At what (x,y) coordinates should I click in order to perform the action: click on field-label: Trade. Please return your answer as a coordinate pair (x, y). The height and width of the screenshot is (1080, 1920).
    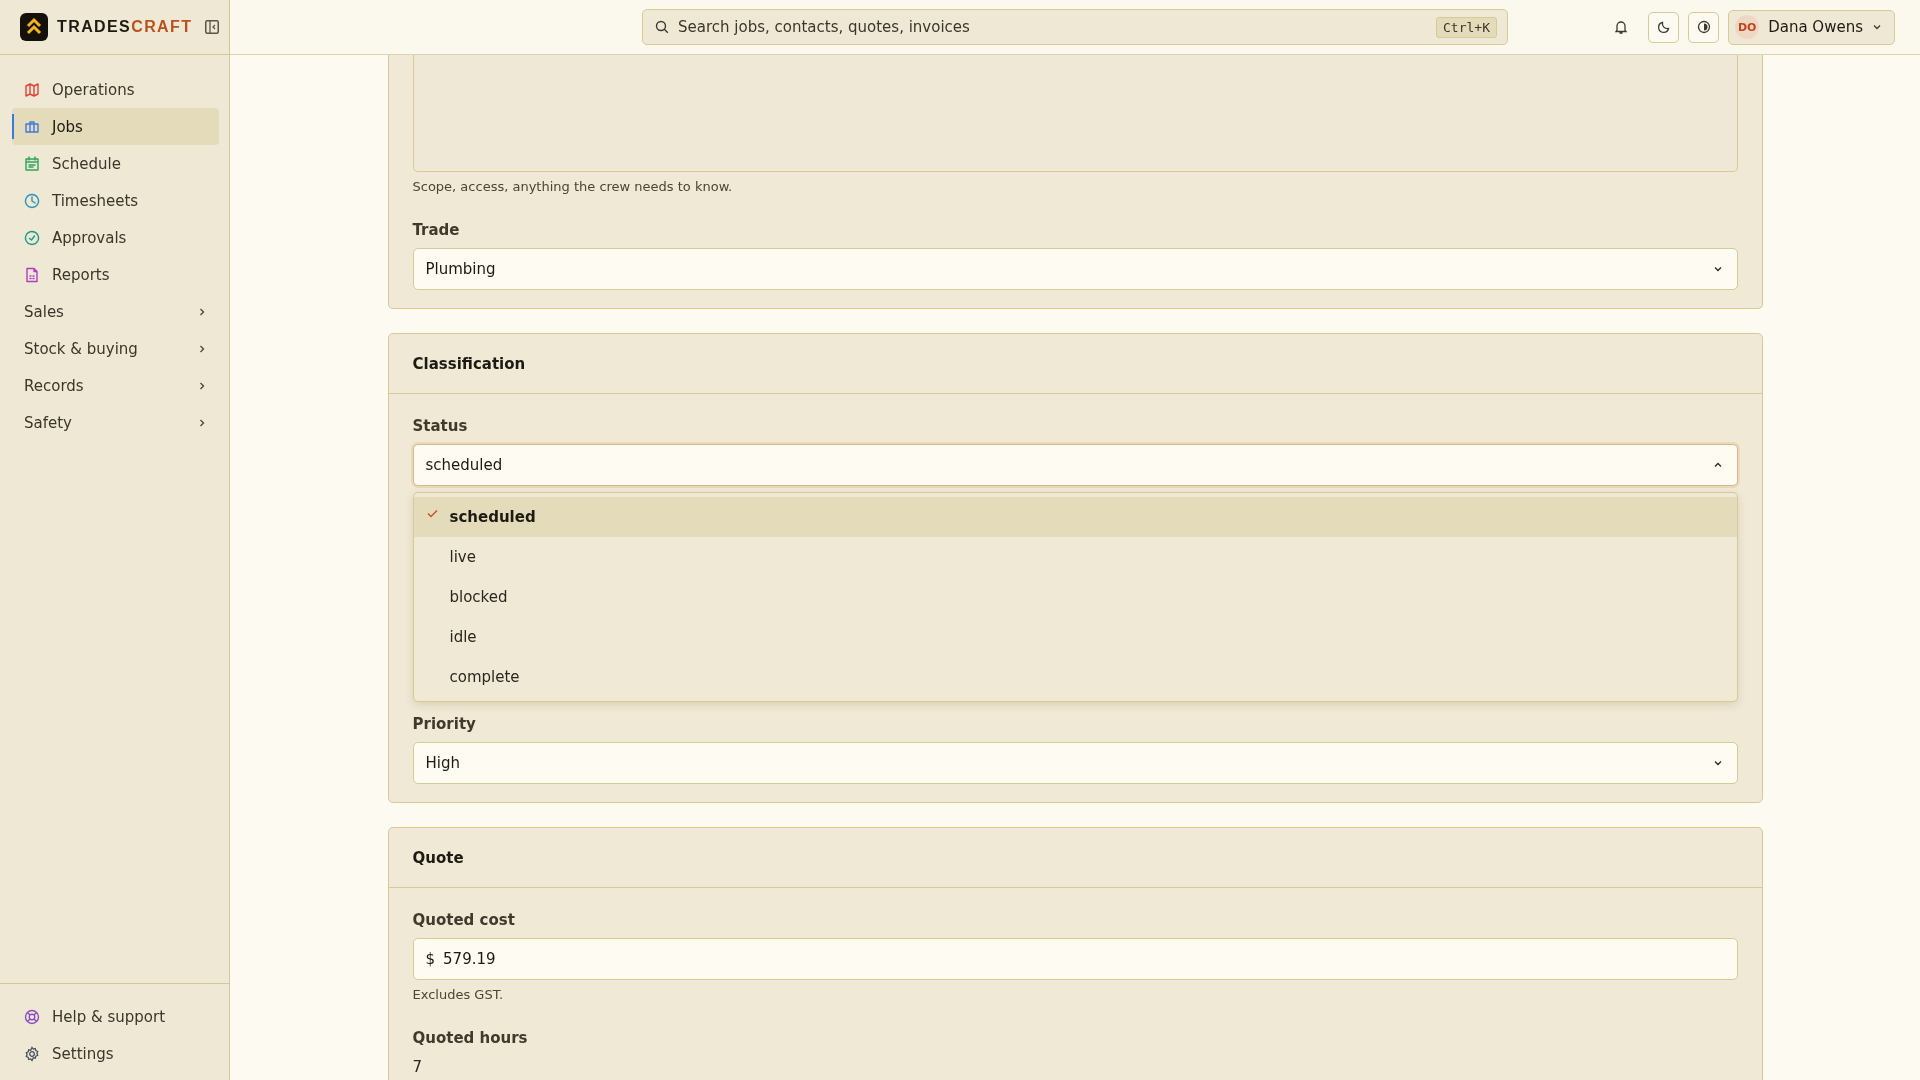
    Looking at the image, I should click on (436, 230).